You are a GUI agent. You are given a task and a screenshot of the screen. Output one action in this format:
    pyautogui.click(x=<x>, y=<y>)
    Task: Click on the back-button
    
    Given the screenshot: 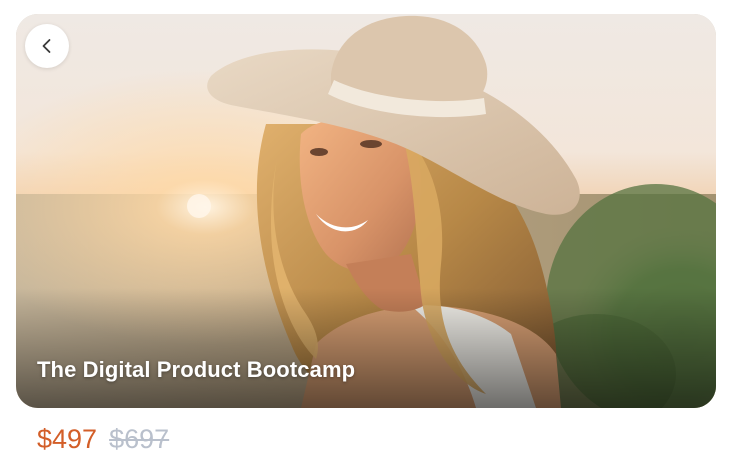 What is the action you would take?
    pyautogui.click(x=47, y=46)
    